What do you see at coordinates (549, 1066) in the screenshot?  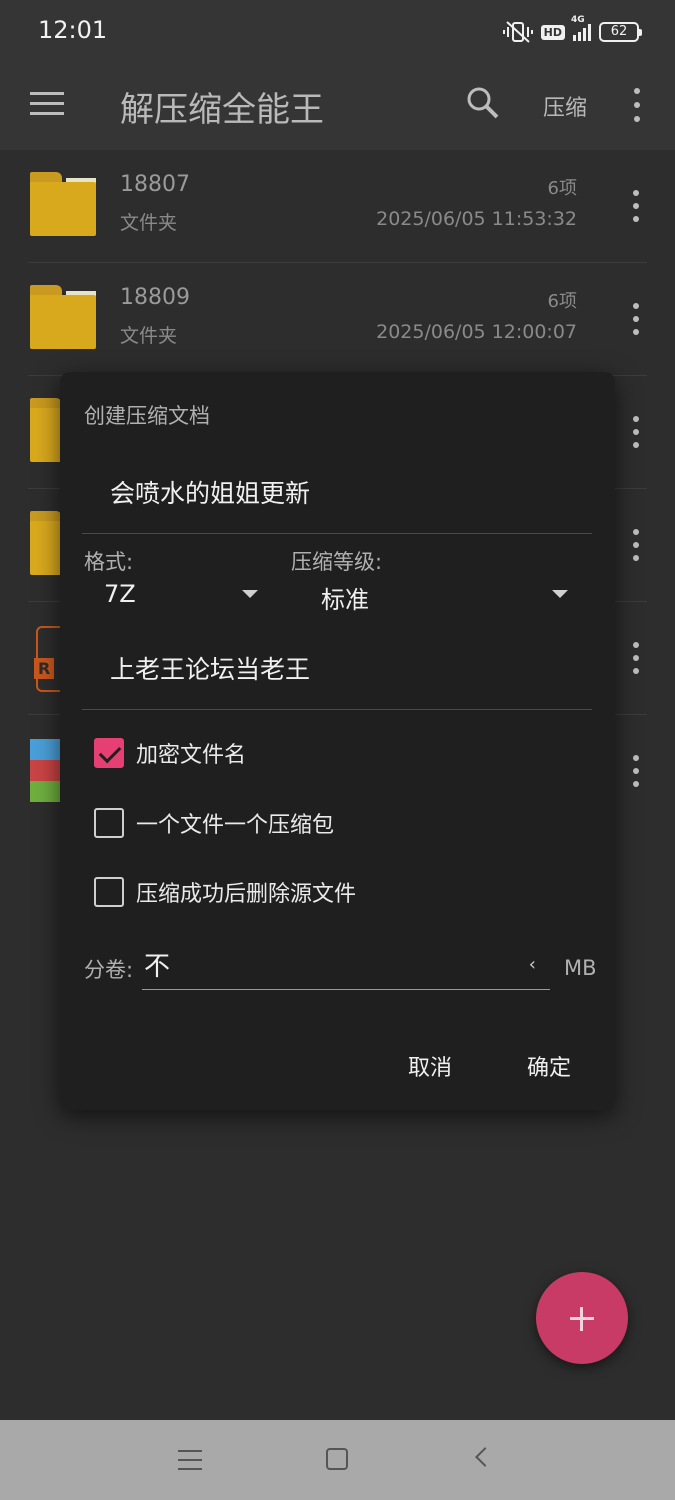 I see `confirm-button: 确定` at bounding box center [549, 1066].